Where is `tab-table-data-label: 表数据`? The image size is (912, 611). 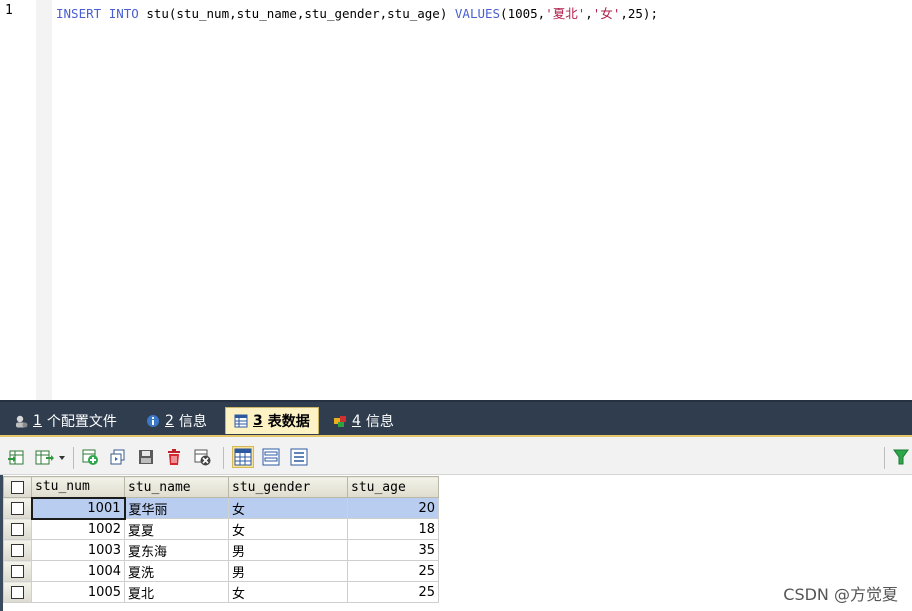 tab-table-data-label: 表数据 is located at coordinates (288, 422).